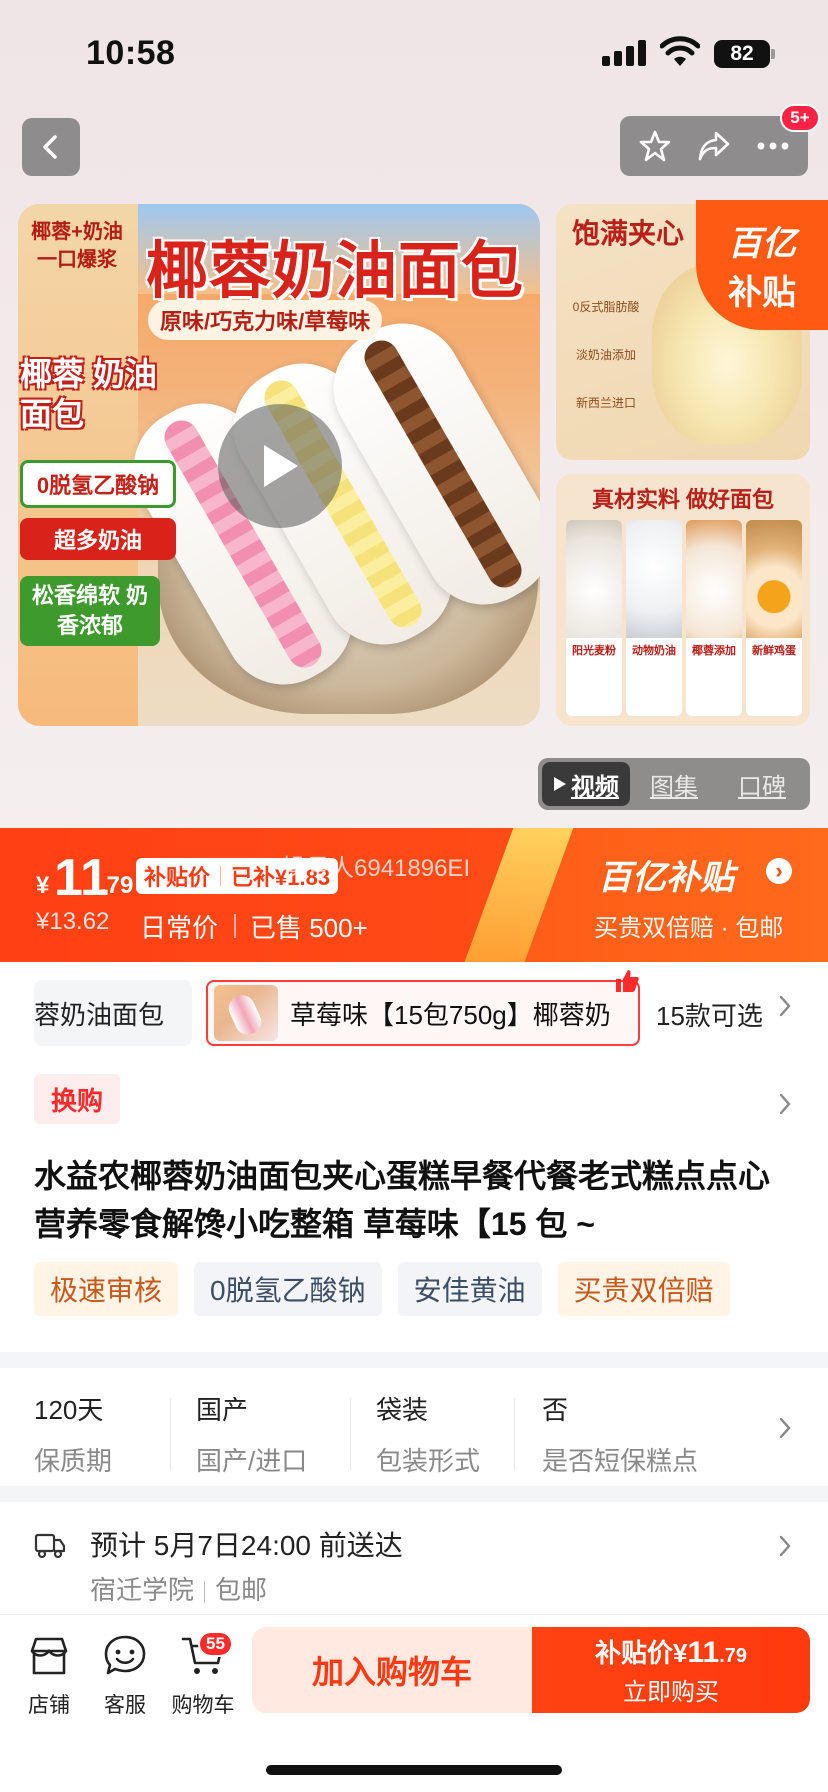 The image size is (828, 1792). What do you see at coordinates (414, 1494) in the screenshot?
I see `section-divider` at bounding box center [414, 1494].